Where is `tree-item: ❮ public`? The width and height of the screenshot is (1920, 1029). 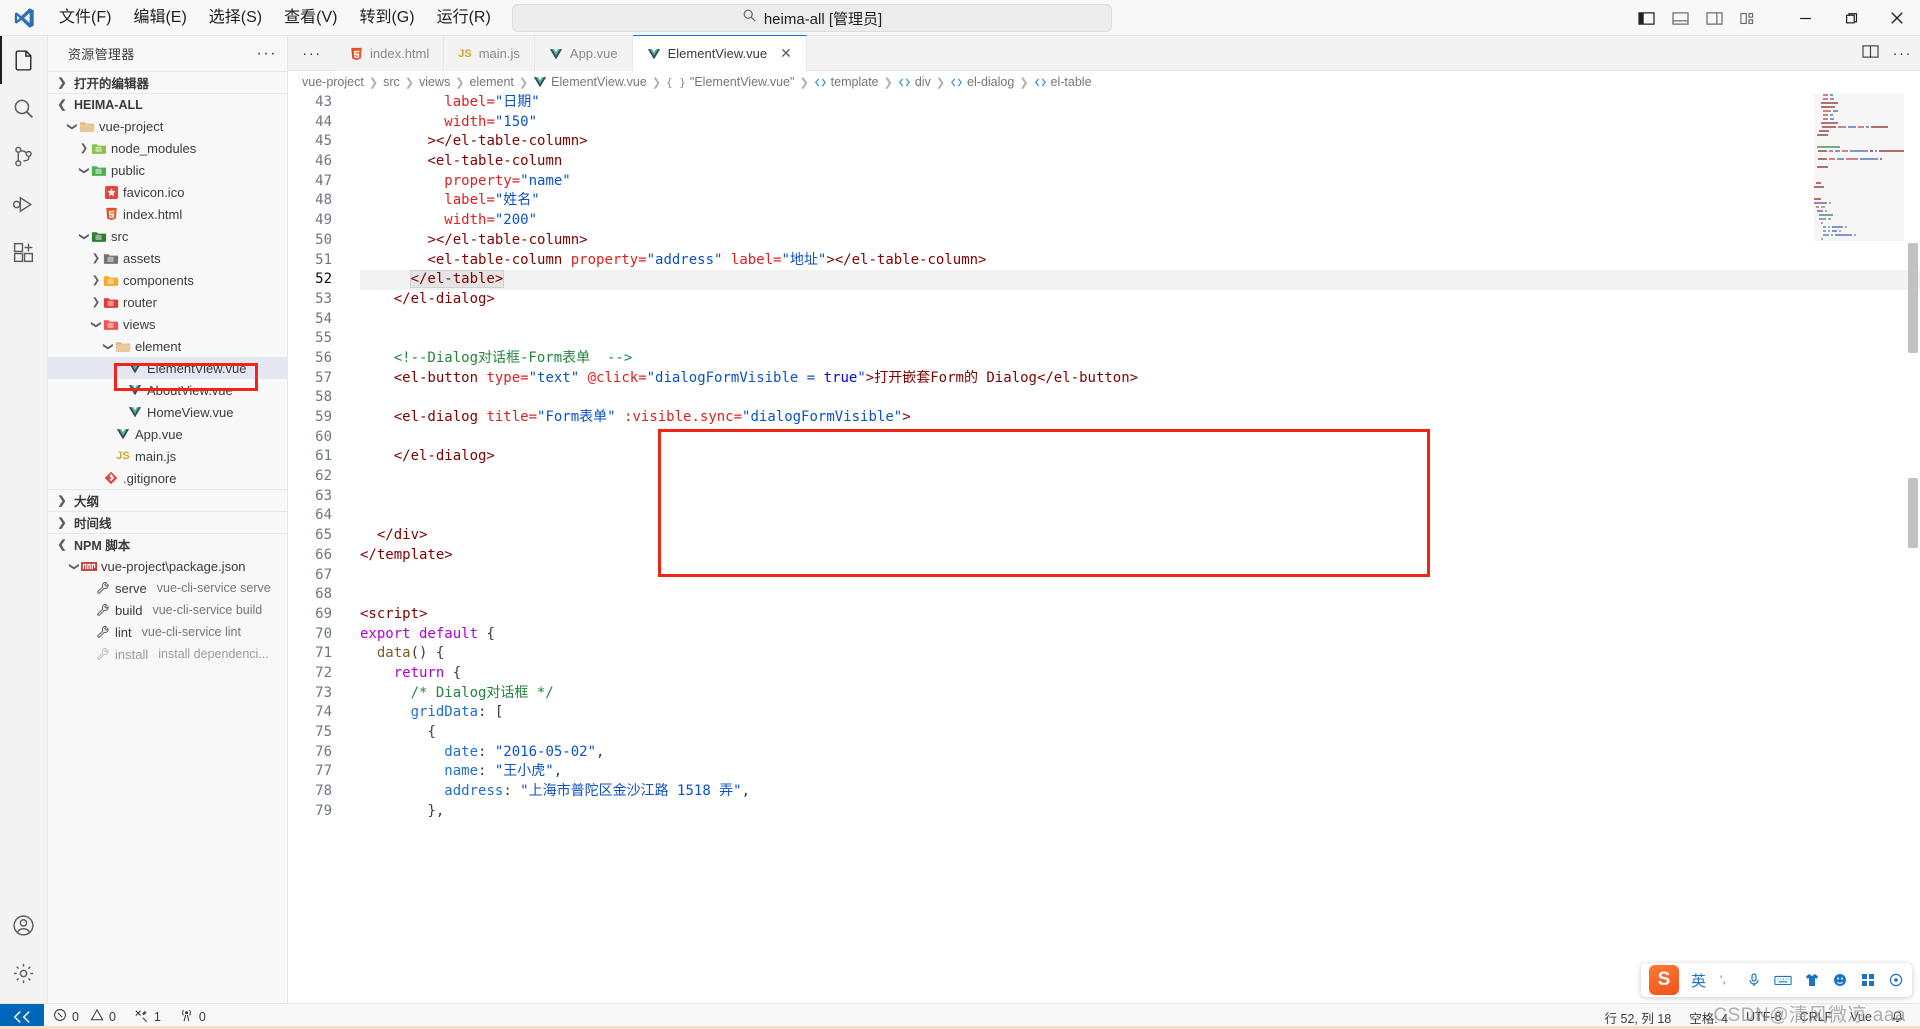
tree-item: ❮ public is located at coordinates (167, 170).